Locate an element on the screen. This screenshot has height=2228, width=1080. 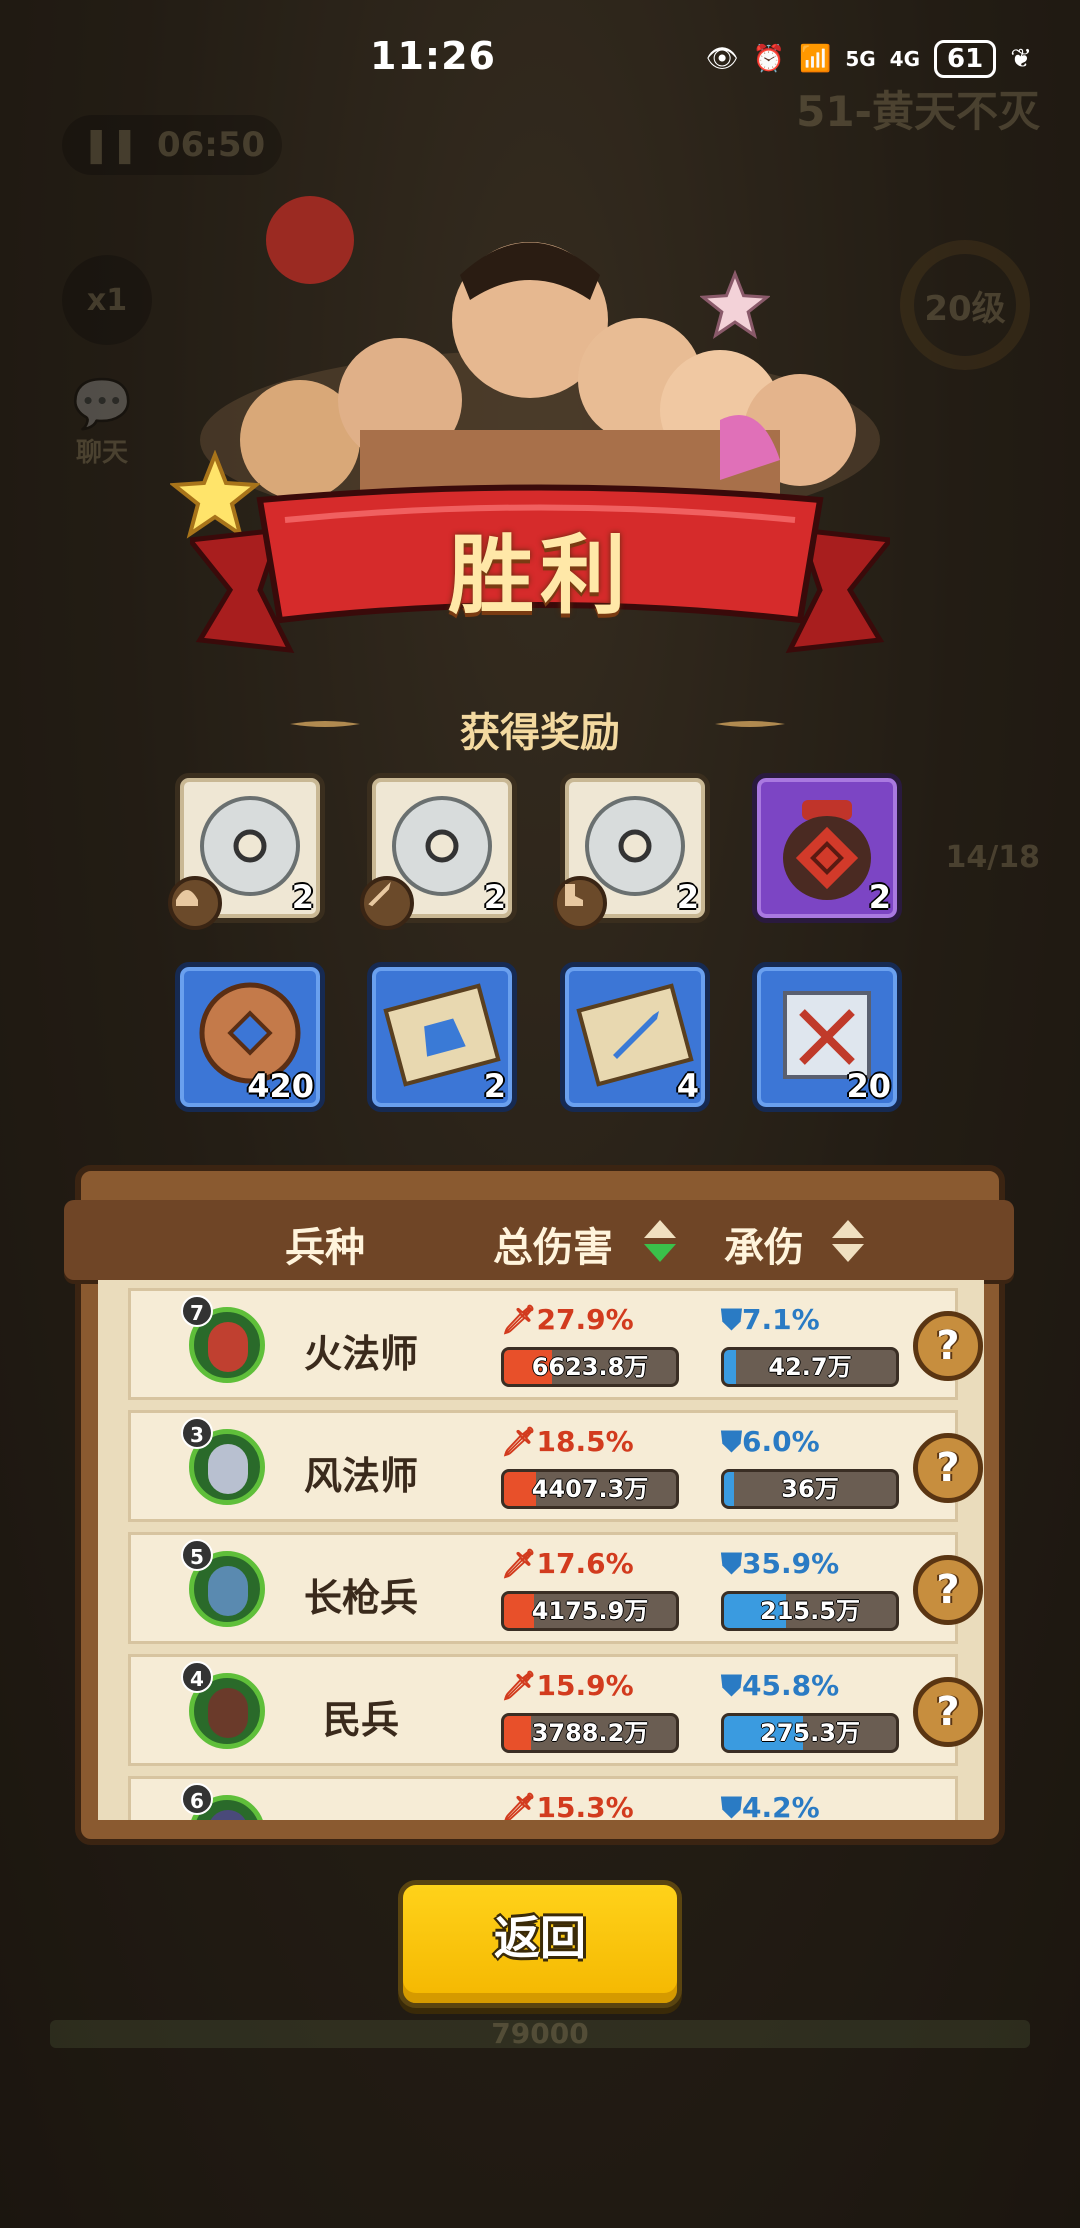
unit-level: 5 is located at coordinates (197, 1555).